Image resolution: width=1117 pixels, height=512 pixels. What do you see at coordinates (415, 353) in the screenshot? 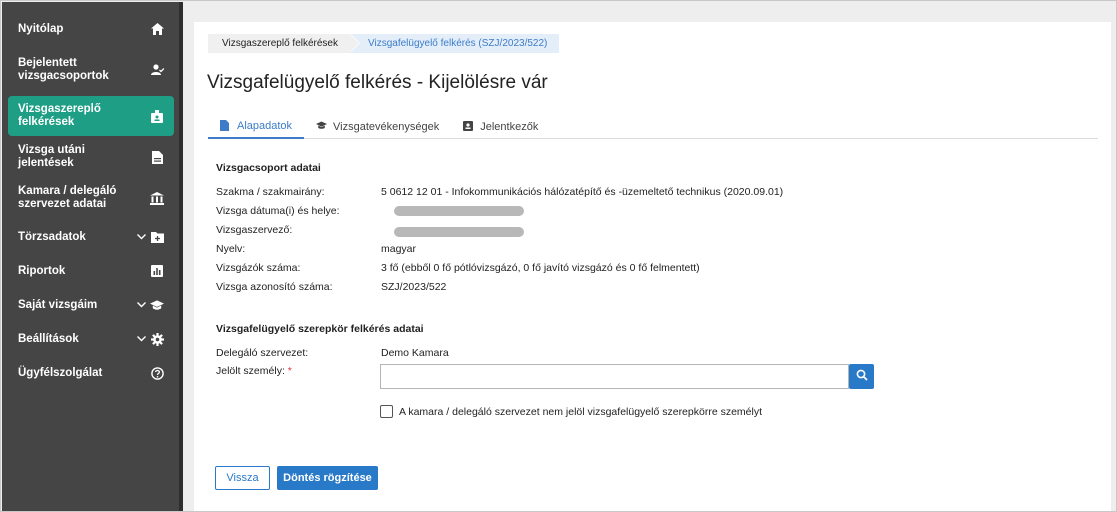
I see `field-value: Demo Kamara` at bounding box center [415, 353].